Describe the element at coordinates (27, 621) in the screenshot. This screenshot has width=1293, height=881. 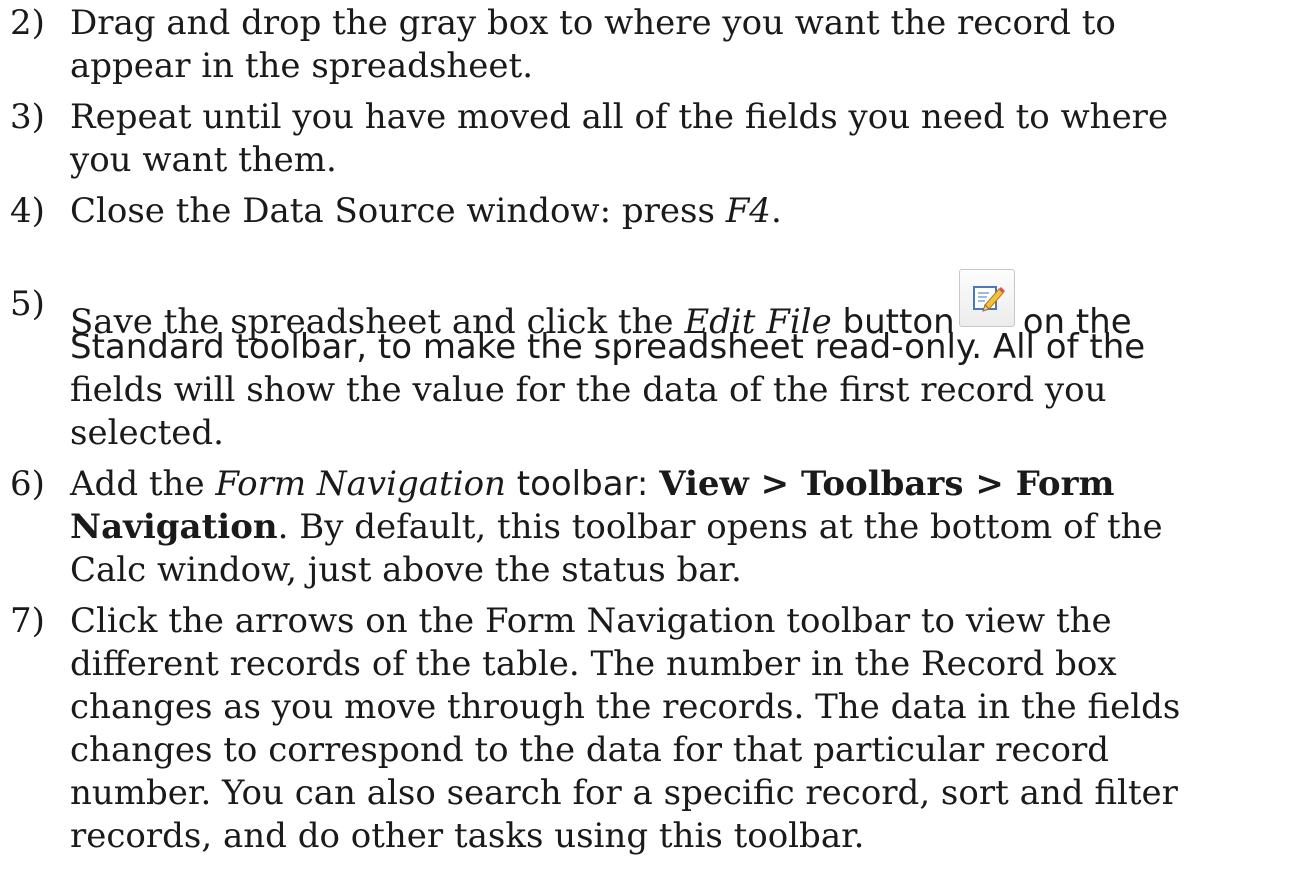
I see `step-number: 7)` at that location.